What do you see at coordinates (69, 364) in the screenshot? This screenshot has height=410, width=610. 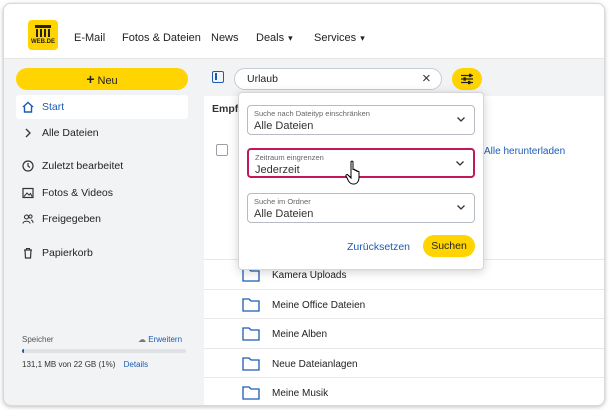 I see `storage-usage-text: 131,1 MB von 22 GB (1%)` at bounding box center [69, 364].